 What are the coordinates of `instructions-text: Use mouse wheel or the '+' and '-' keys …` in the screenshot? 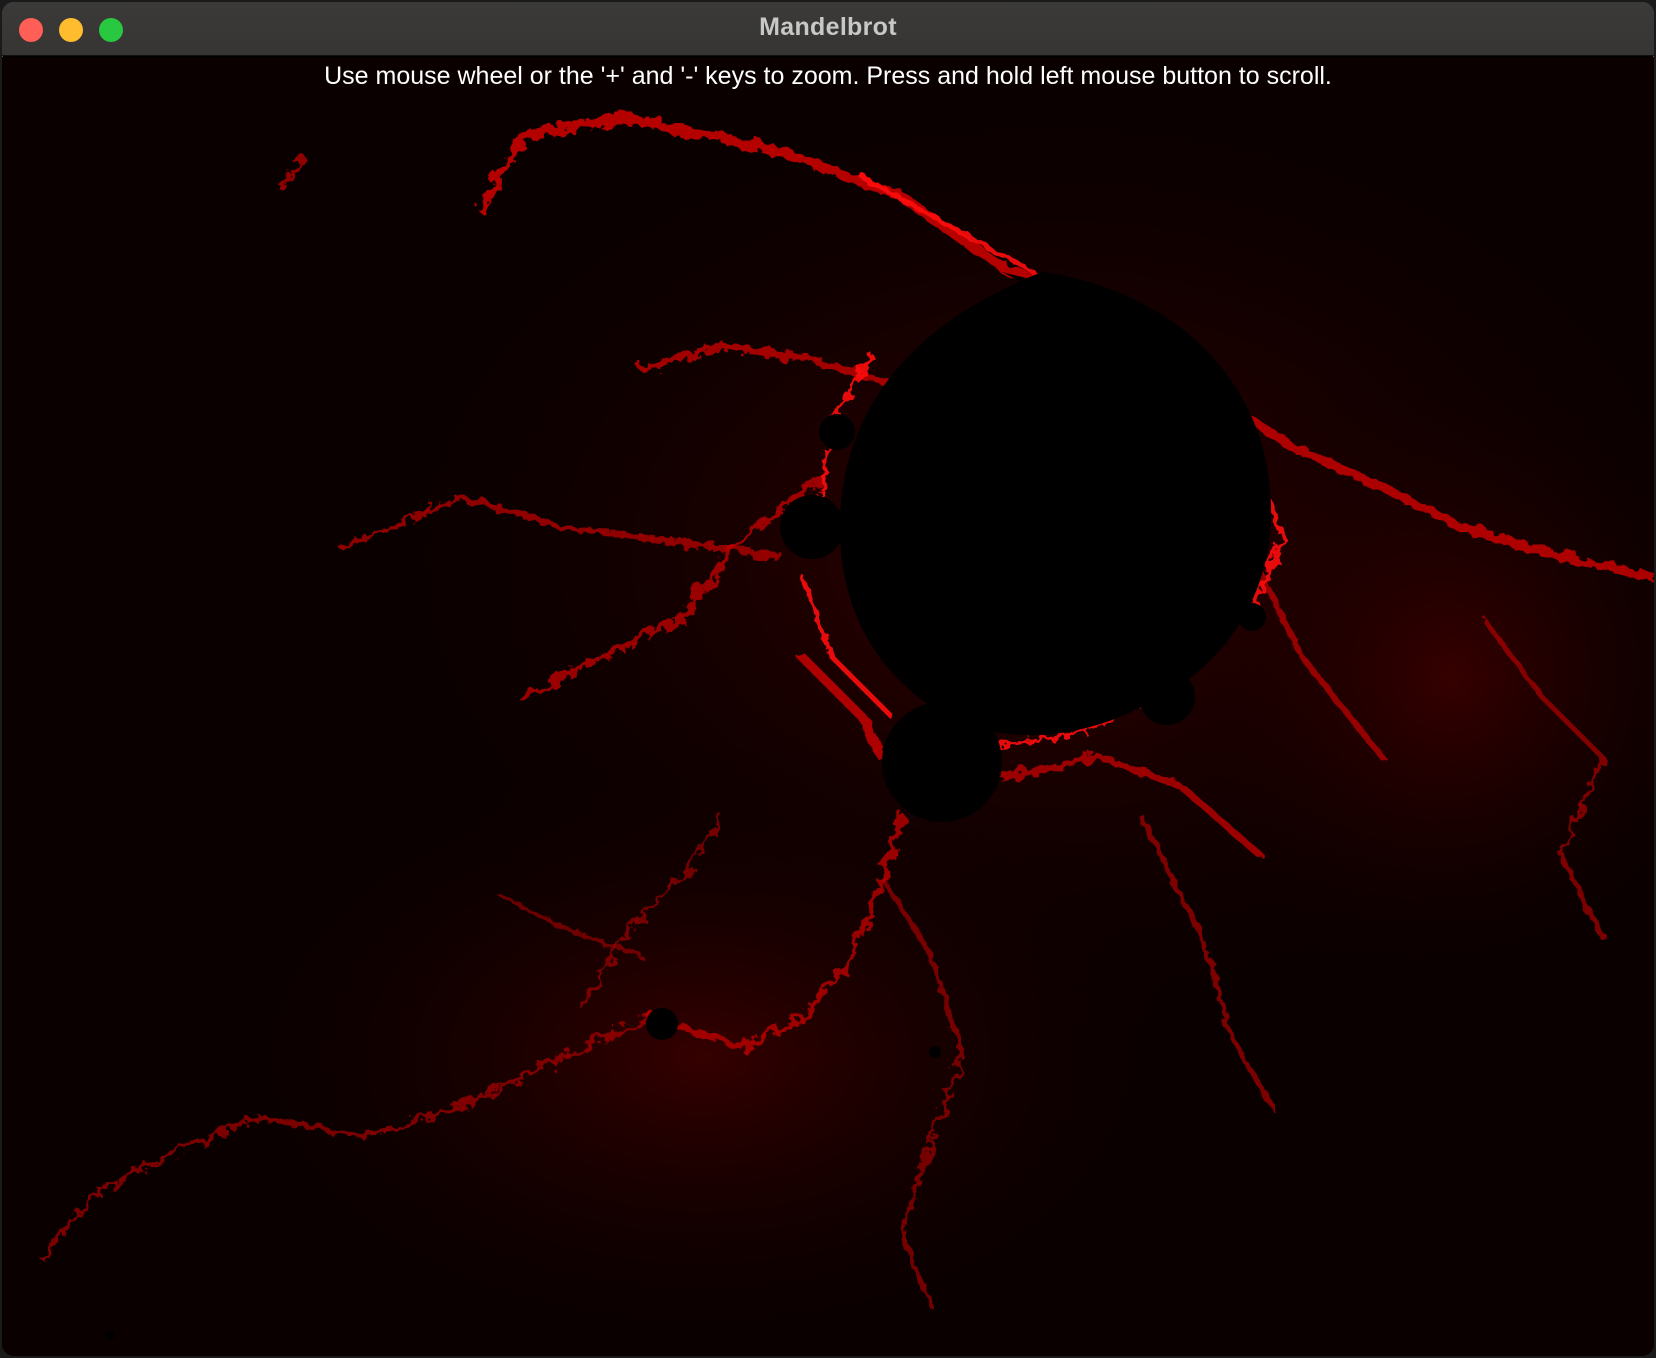 It's located at (828, 76).